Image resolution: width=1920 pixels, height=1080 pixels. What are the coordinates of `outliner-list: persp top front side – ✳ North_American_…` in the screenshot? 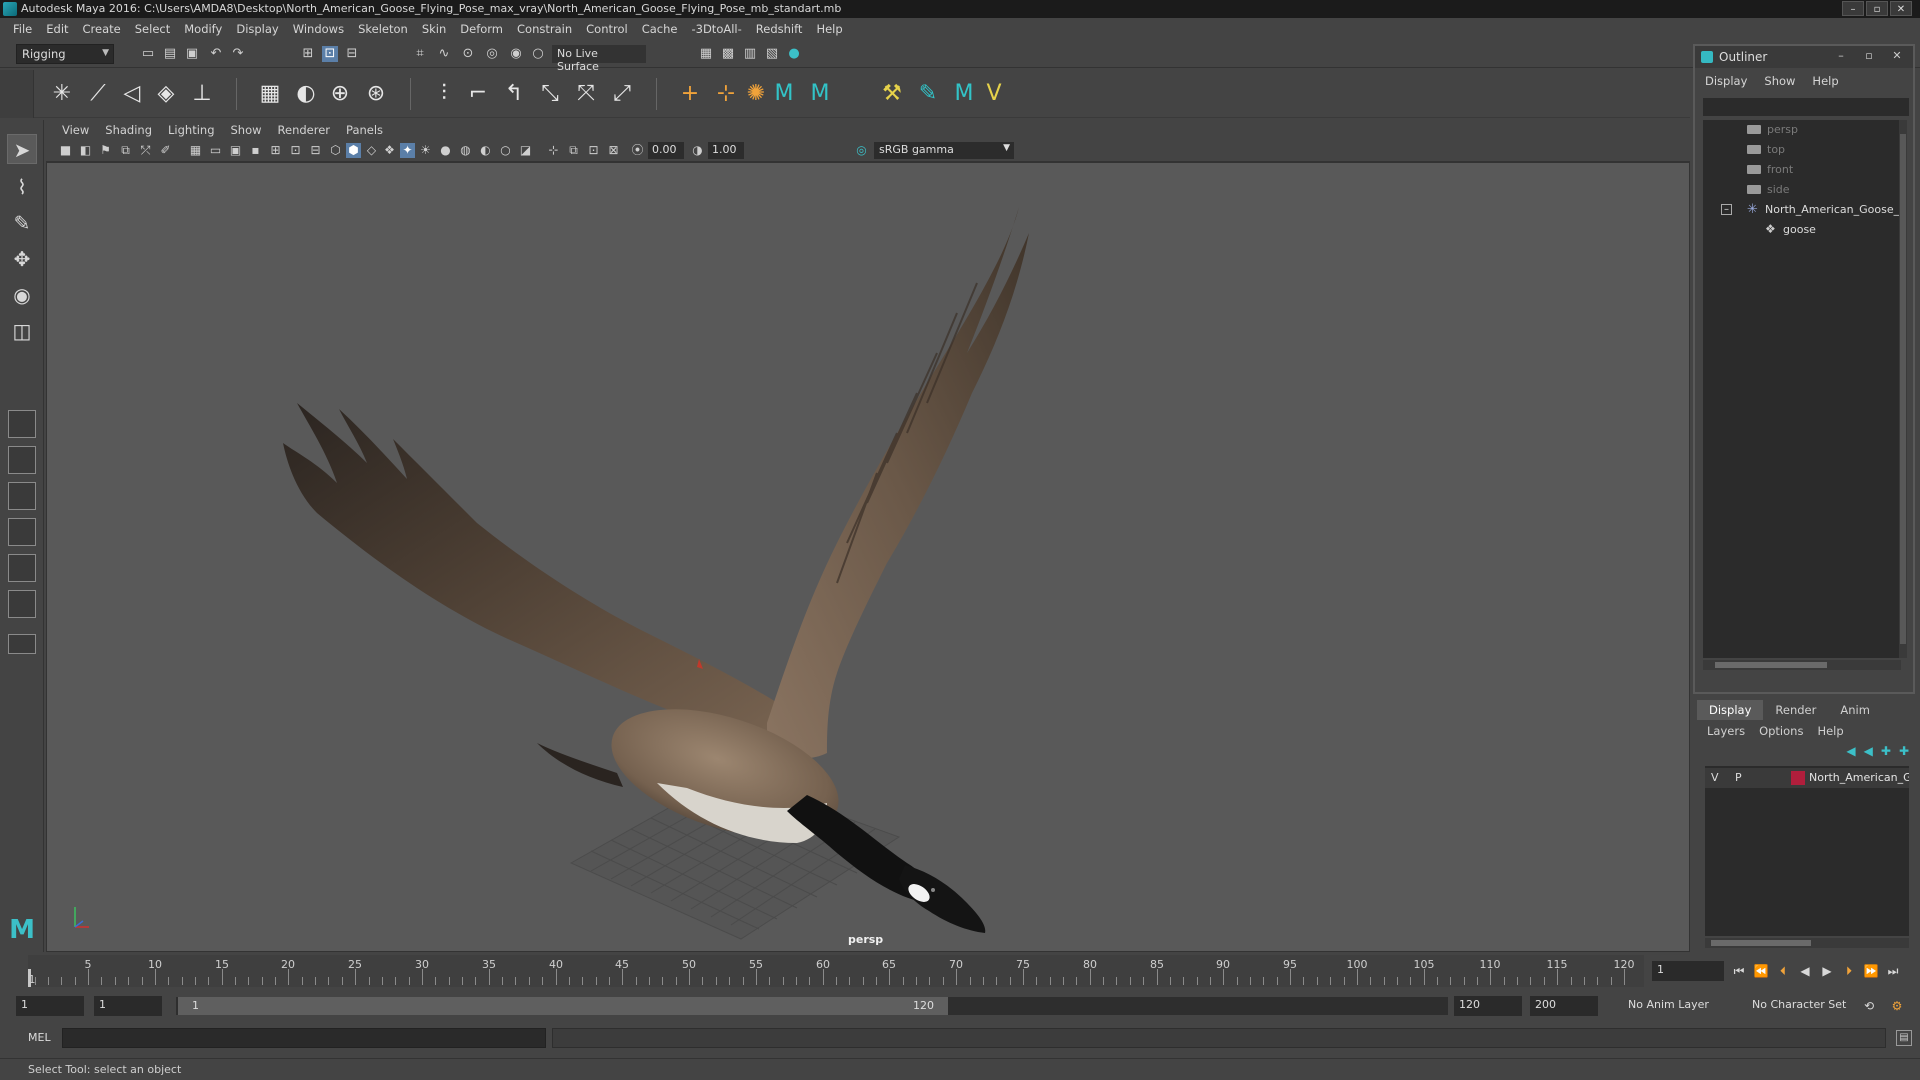 It's located at (1804, 389).